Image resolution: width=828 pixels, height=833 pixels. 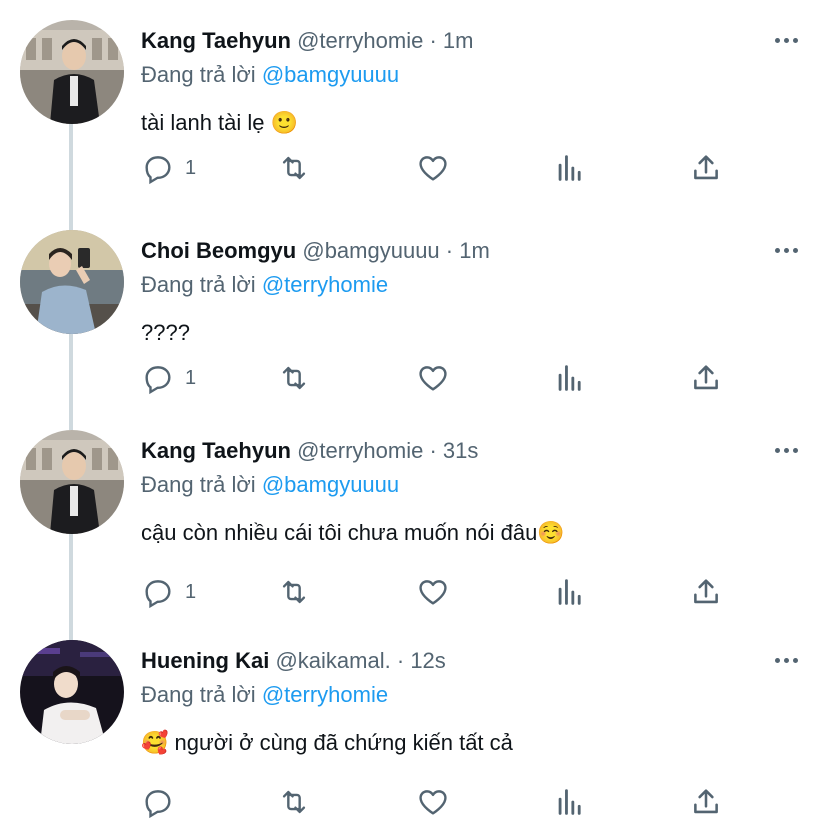 I want to click on tweet-actions, so click(x=441, y=802).